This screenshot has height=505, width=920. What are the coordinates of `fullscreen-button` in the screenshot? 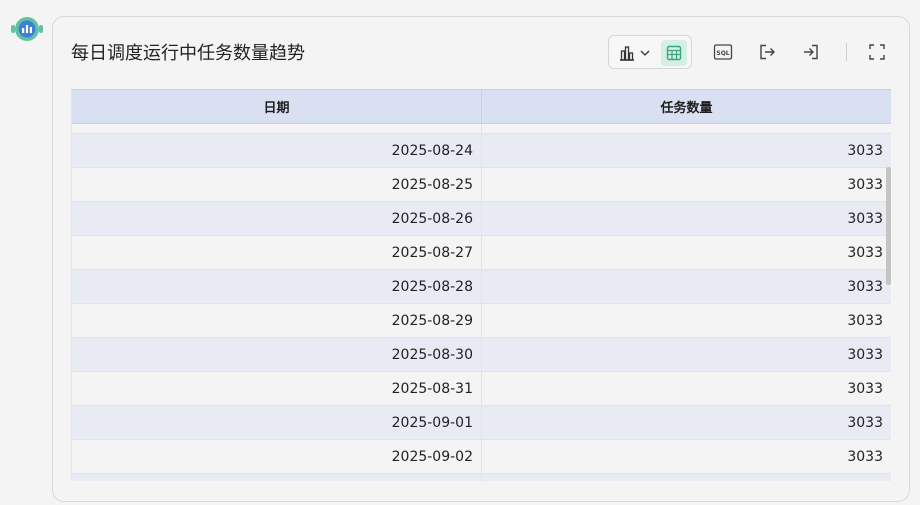 It's located at (877, 52).